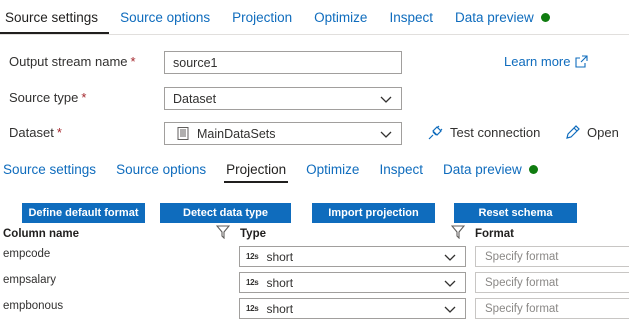  I want to click on dataset-icon, so click(183, 133).